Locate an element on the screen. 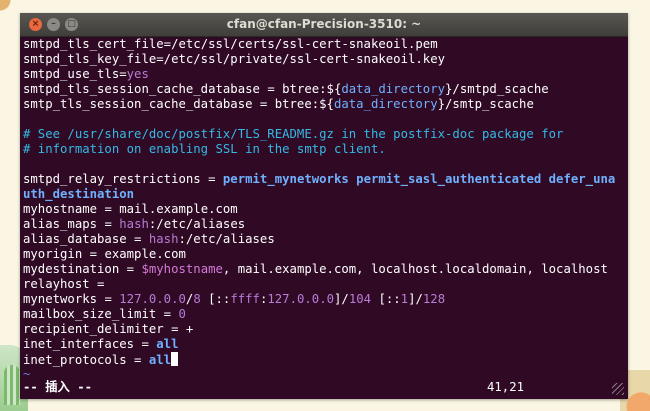 Image resolution: width=650 pixels, height=411 pixels. editor-token: 1 is located at coordinates (404, 299).